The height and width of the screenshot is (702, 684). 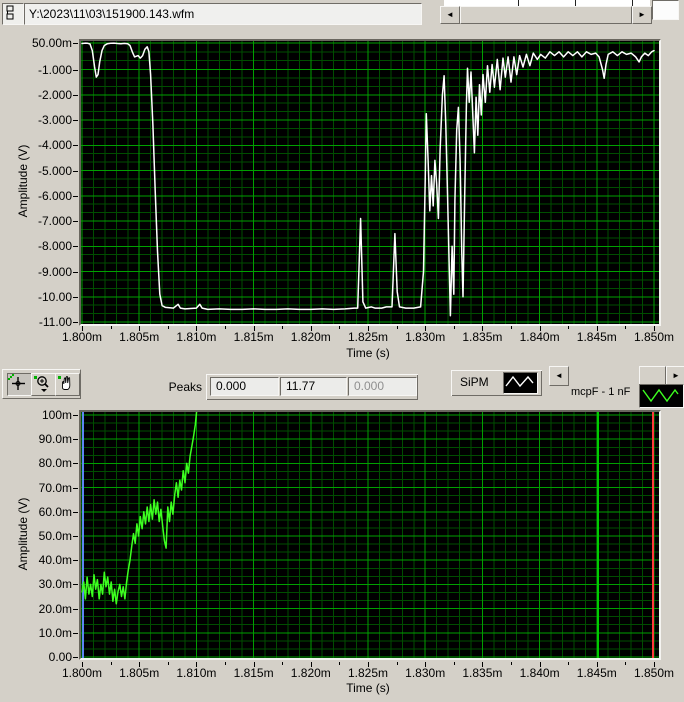 What do you see at coordinates (60, 657) in the screenshot?
I see `y-tick-label: 0.00` at bounding box center [60, 657].